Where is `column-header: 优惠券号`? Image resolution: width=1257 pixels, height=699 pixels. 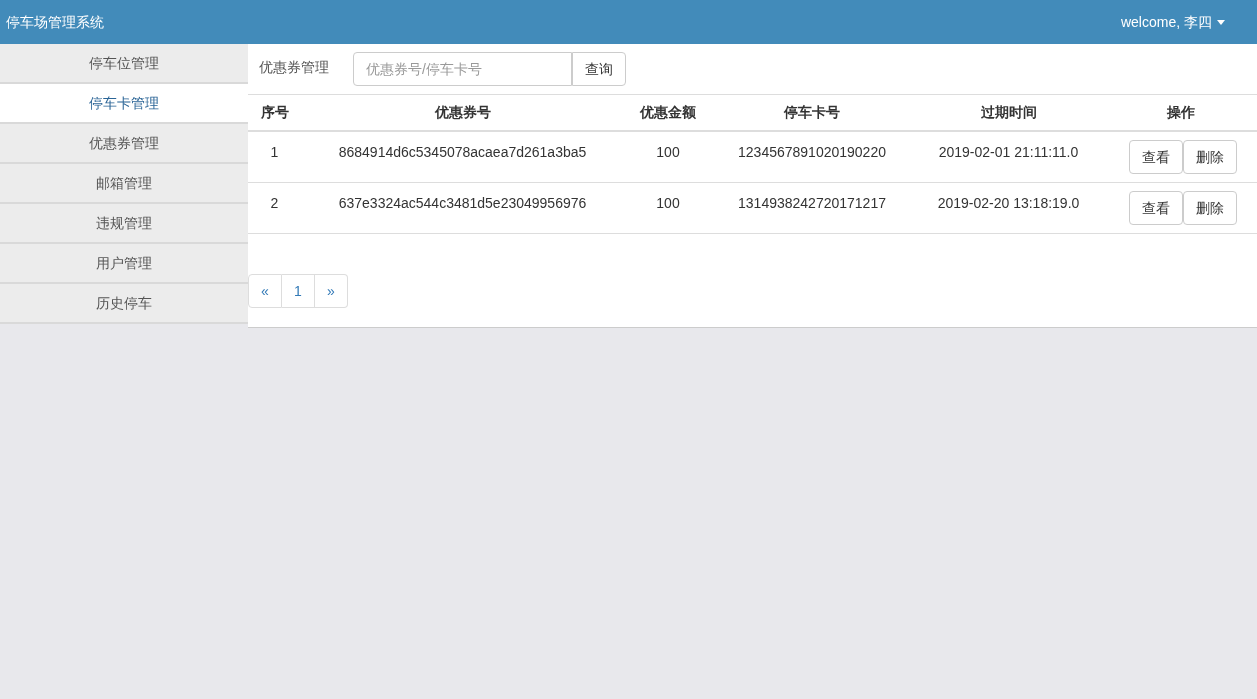 column-header: 优惠券号 is located at coordinates (462, 112).